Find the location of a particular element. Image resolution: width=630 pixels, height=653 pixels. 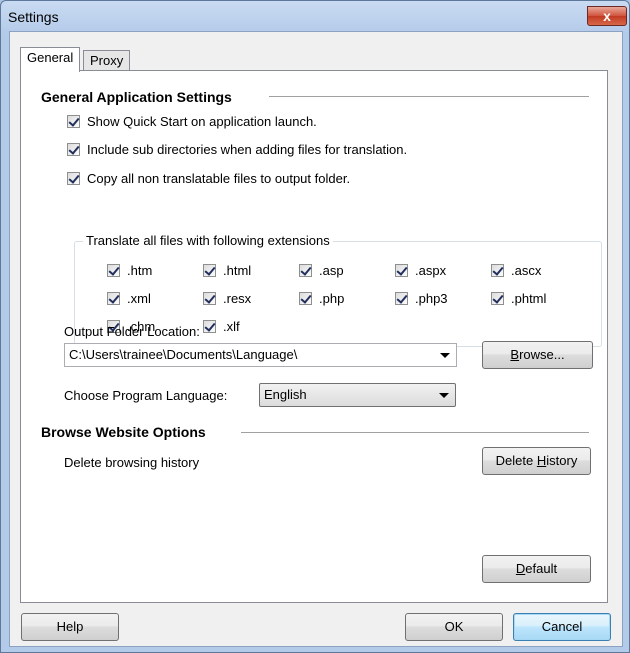

ext-label: .xlf is located at coordinates (231, 326).